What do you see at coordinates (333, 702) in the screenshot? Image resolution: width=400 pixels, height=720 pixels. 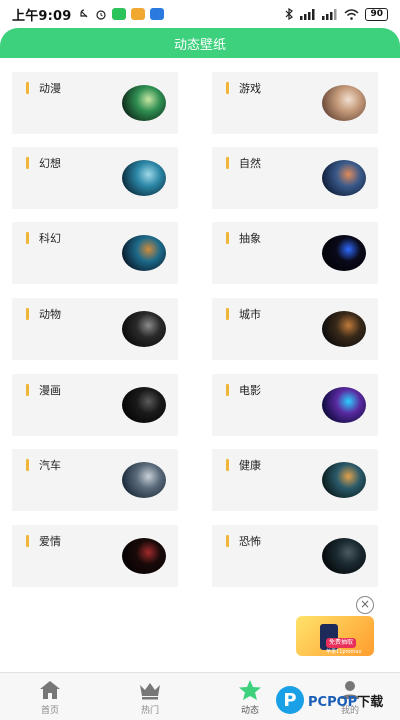 I see `watermark-brand: PCPOP` at bounding box center [333, 702].